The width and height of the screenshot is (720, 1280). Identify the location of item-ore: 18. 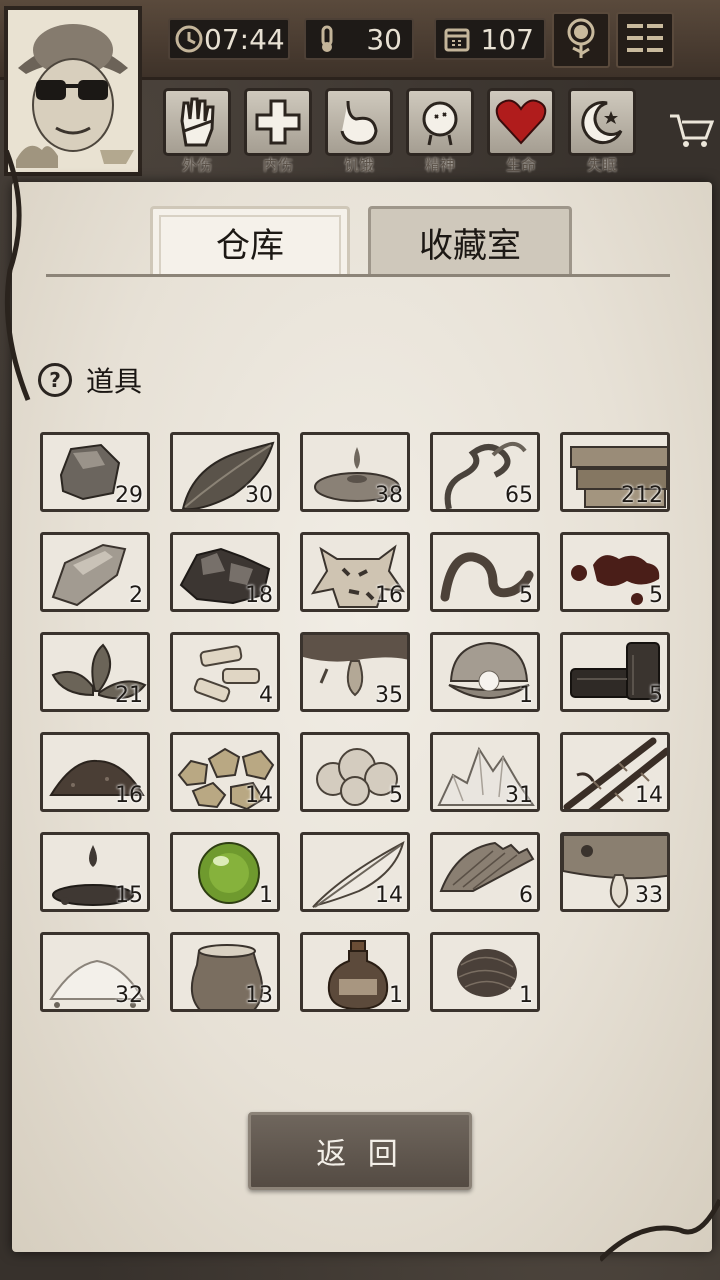
(225, 572).